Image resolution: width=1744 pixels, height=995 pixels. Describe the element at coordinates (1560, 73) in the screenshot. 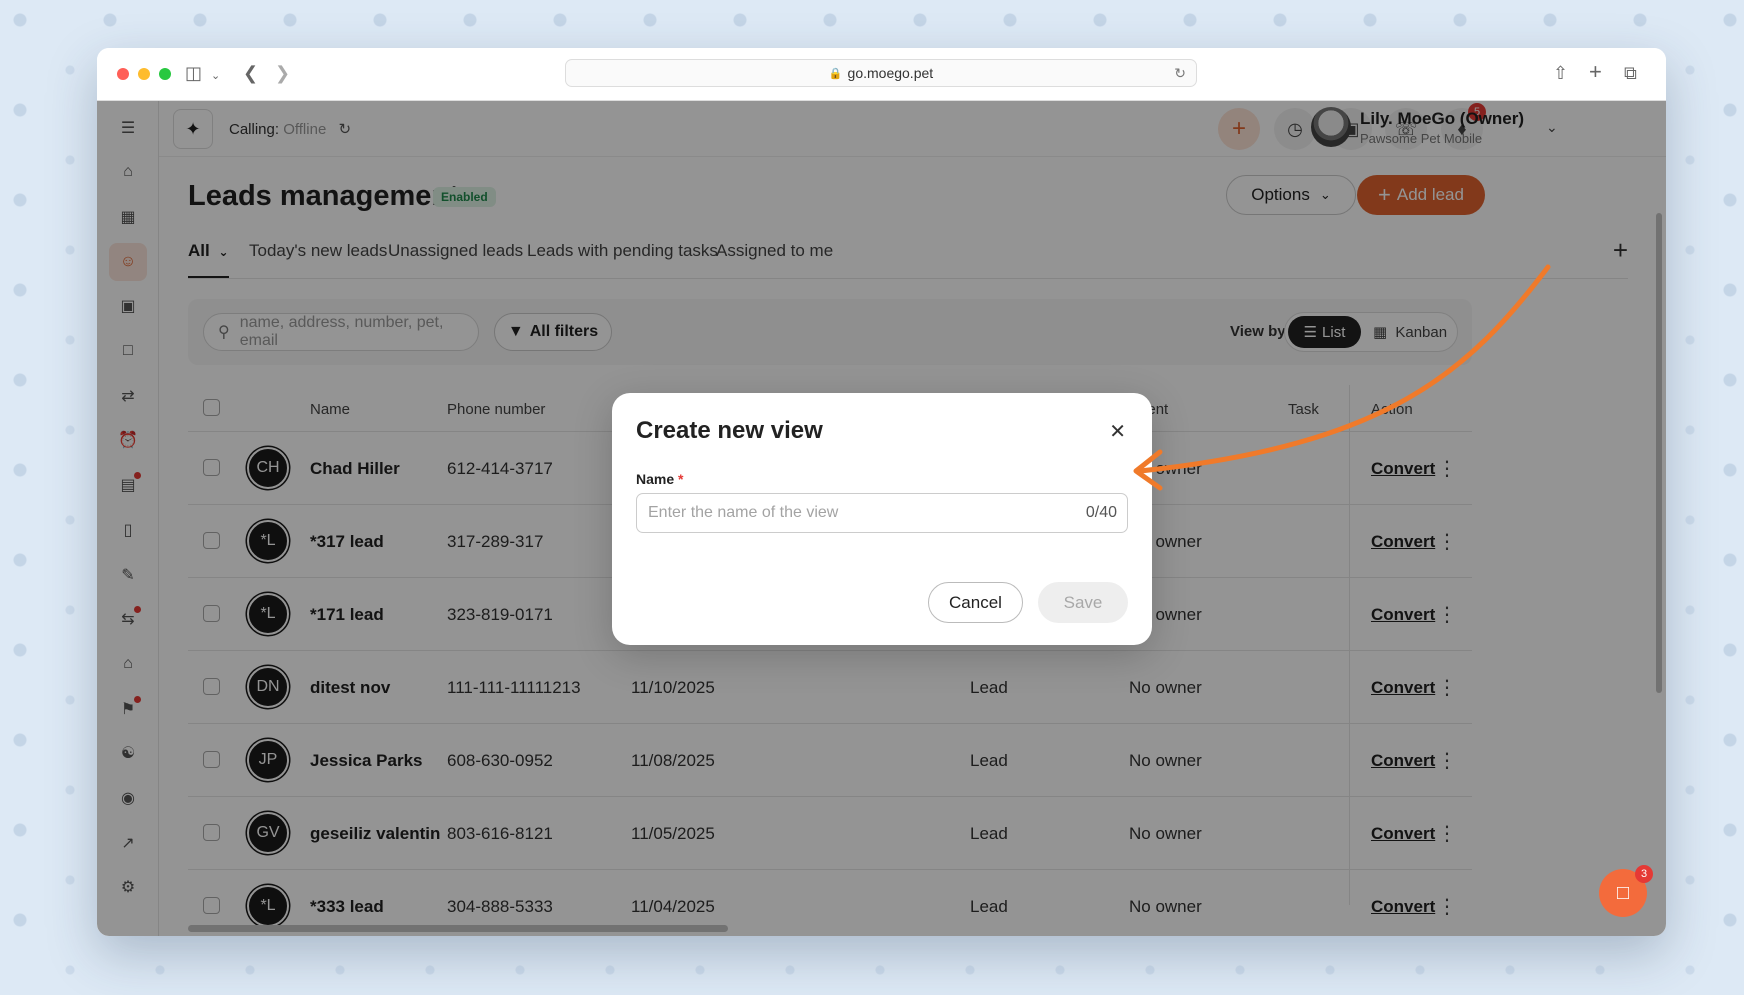

I see `share-icon: ⇧` at that location.